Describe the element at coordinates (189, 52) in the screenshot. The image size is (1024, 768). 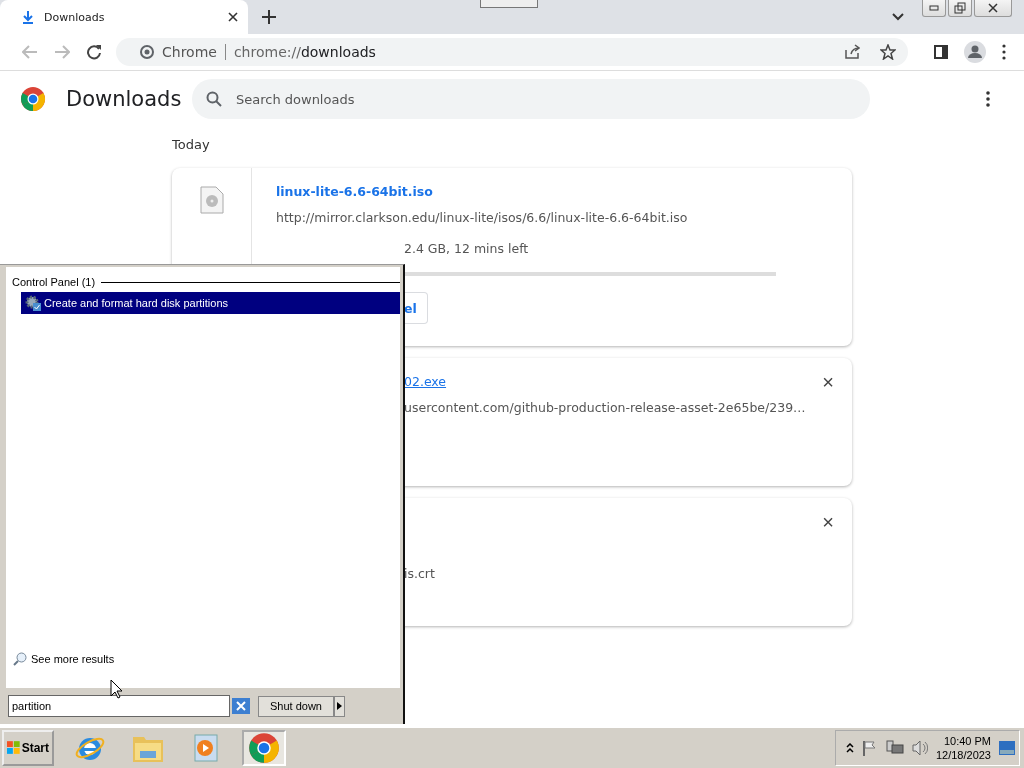
I see `site-label: Chrome` at that location.